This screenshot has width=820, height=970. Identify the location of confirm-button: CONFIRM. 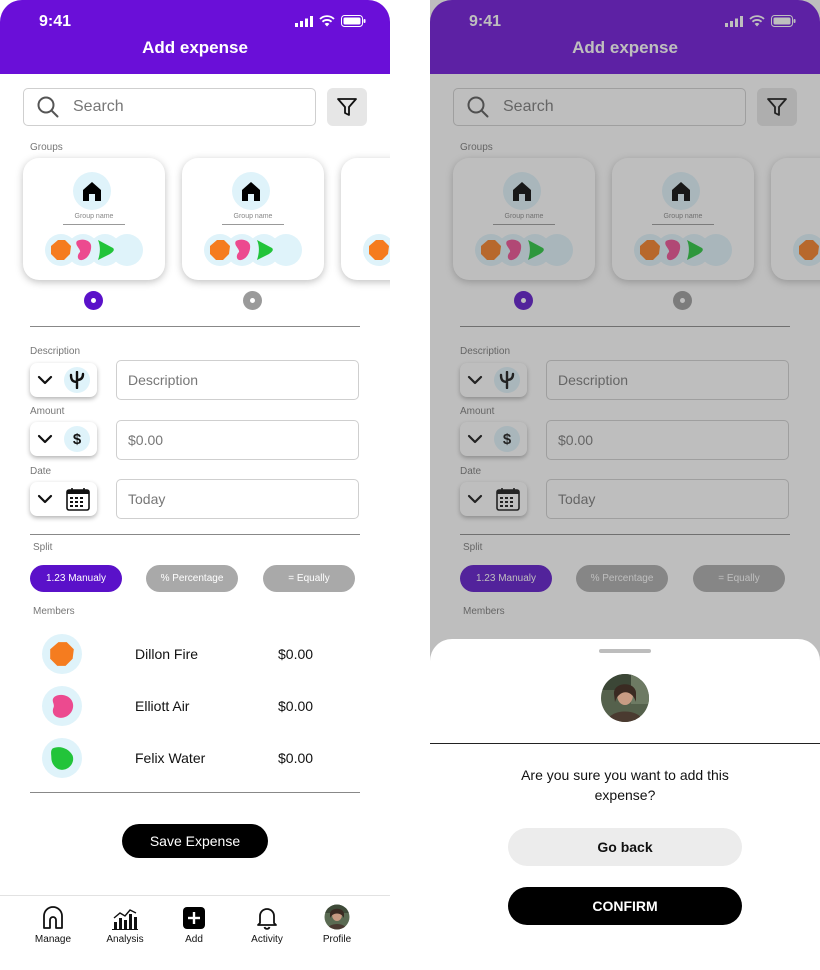
(625, 906).